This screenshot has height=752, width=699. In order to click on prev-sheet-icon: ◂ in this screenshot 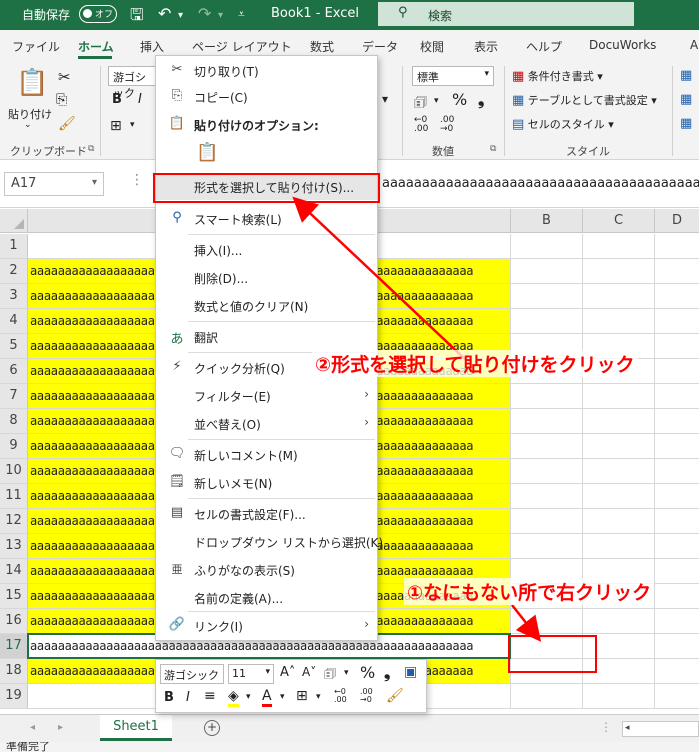, I will do `click(32, 727)`.